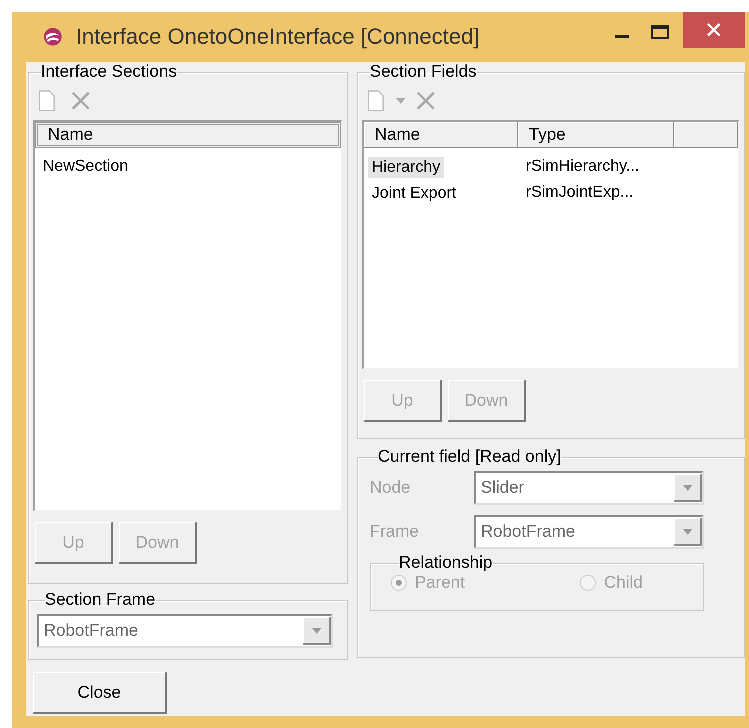 This screenshot has width=749, height=728. What do you see at coordinates (100, 693) in the screenshot?
I see `close-dialog-button: Close` at bounding box center [100, 693].